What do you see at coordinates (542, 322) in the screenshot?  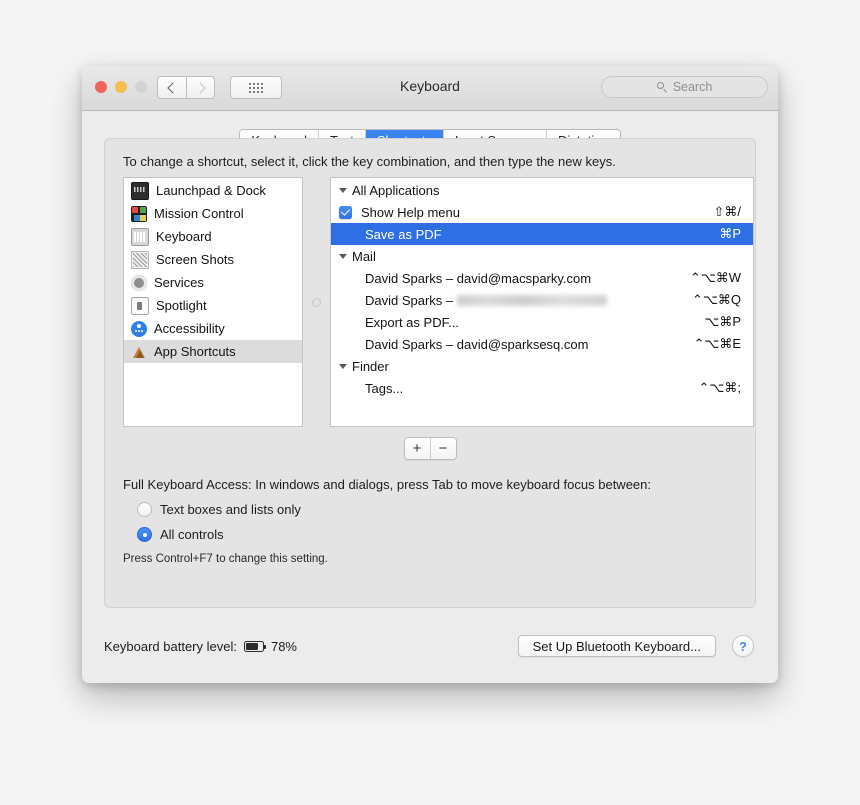 I see `shortcut-row: Export as PDF... ⌥⌘P` at bounding box center [542, 322].